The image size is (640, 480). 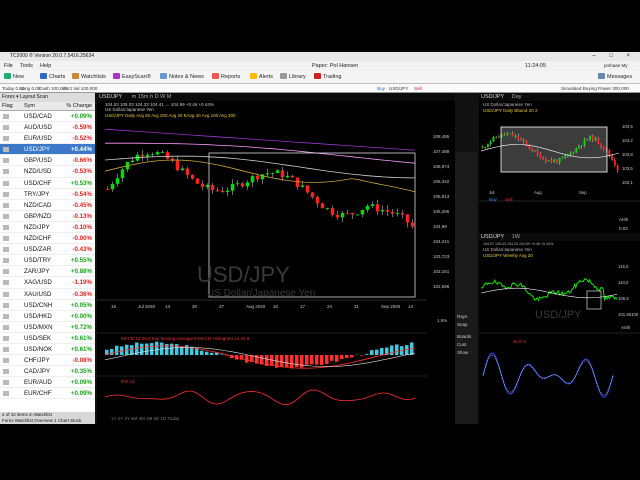 What do you see at coordinates (47, 150) in the screenshot?
I see `watchlist-row: USD/JPY +0.44%` at bounding box center [47, 150].